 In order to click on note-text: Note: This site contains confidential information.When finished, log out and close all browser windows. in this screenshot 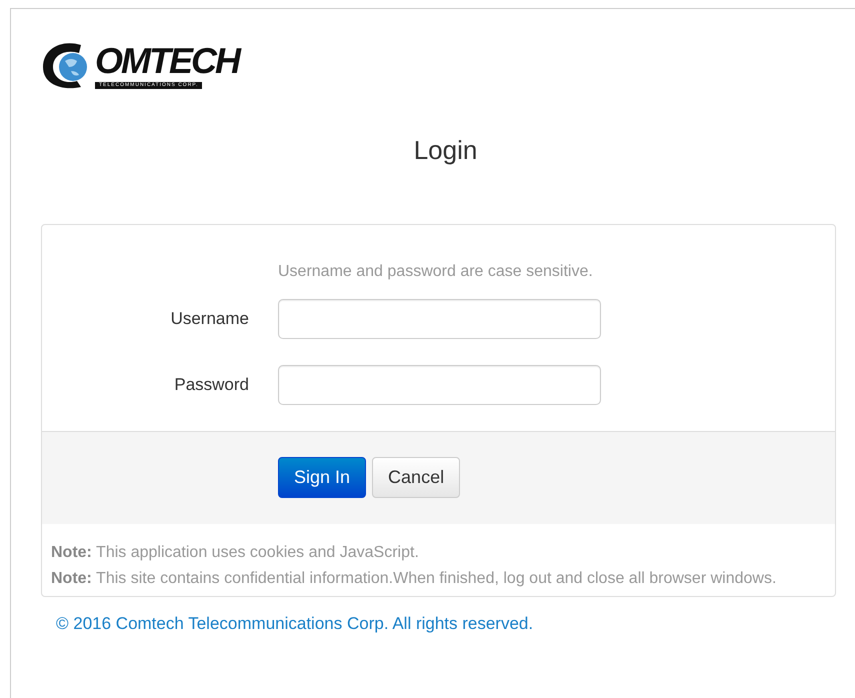, I will do `click(414, 579)`.